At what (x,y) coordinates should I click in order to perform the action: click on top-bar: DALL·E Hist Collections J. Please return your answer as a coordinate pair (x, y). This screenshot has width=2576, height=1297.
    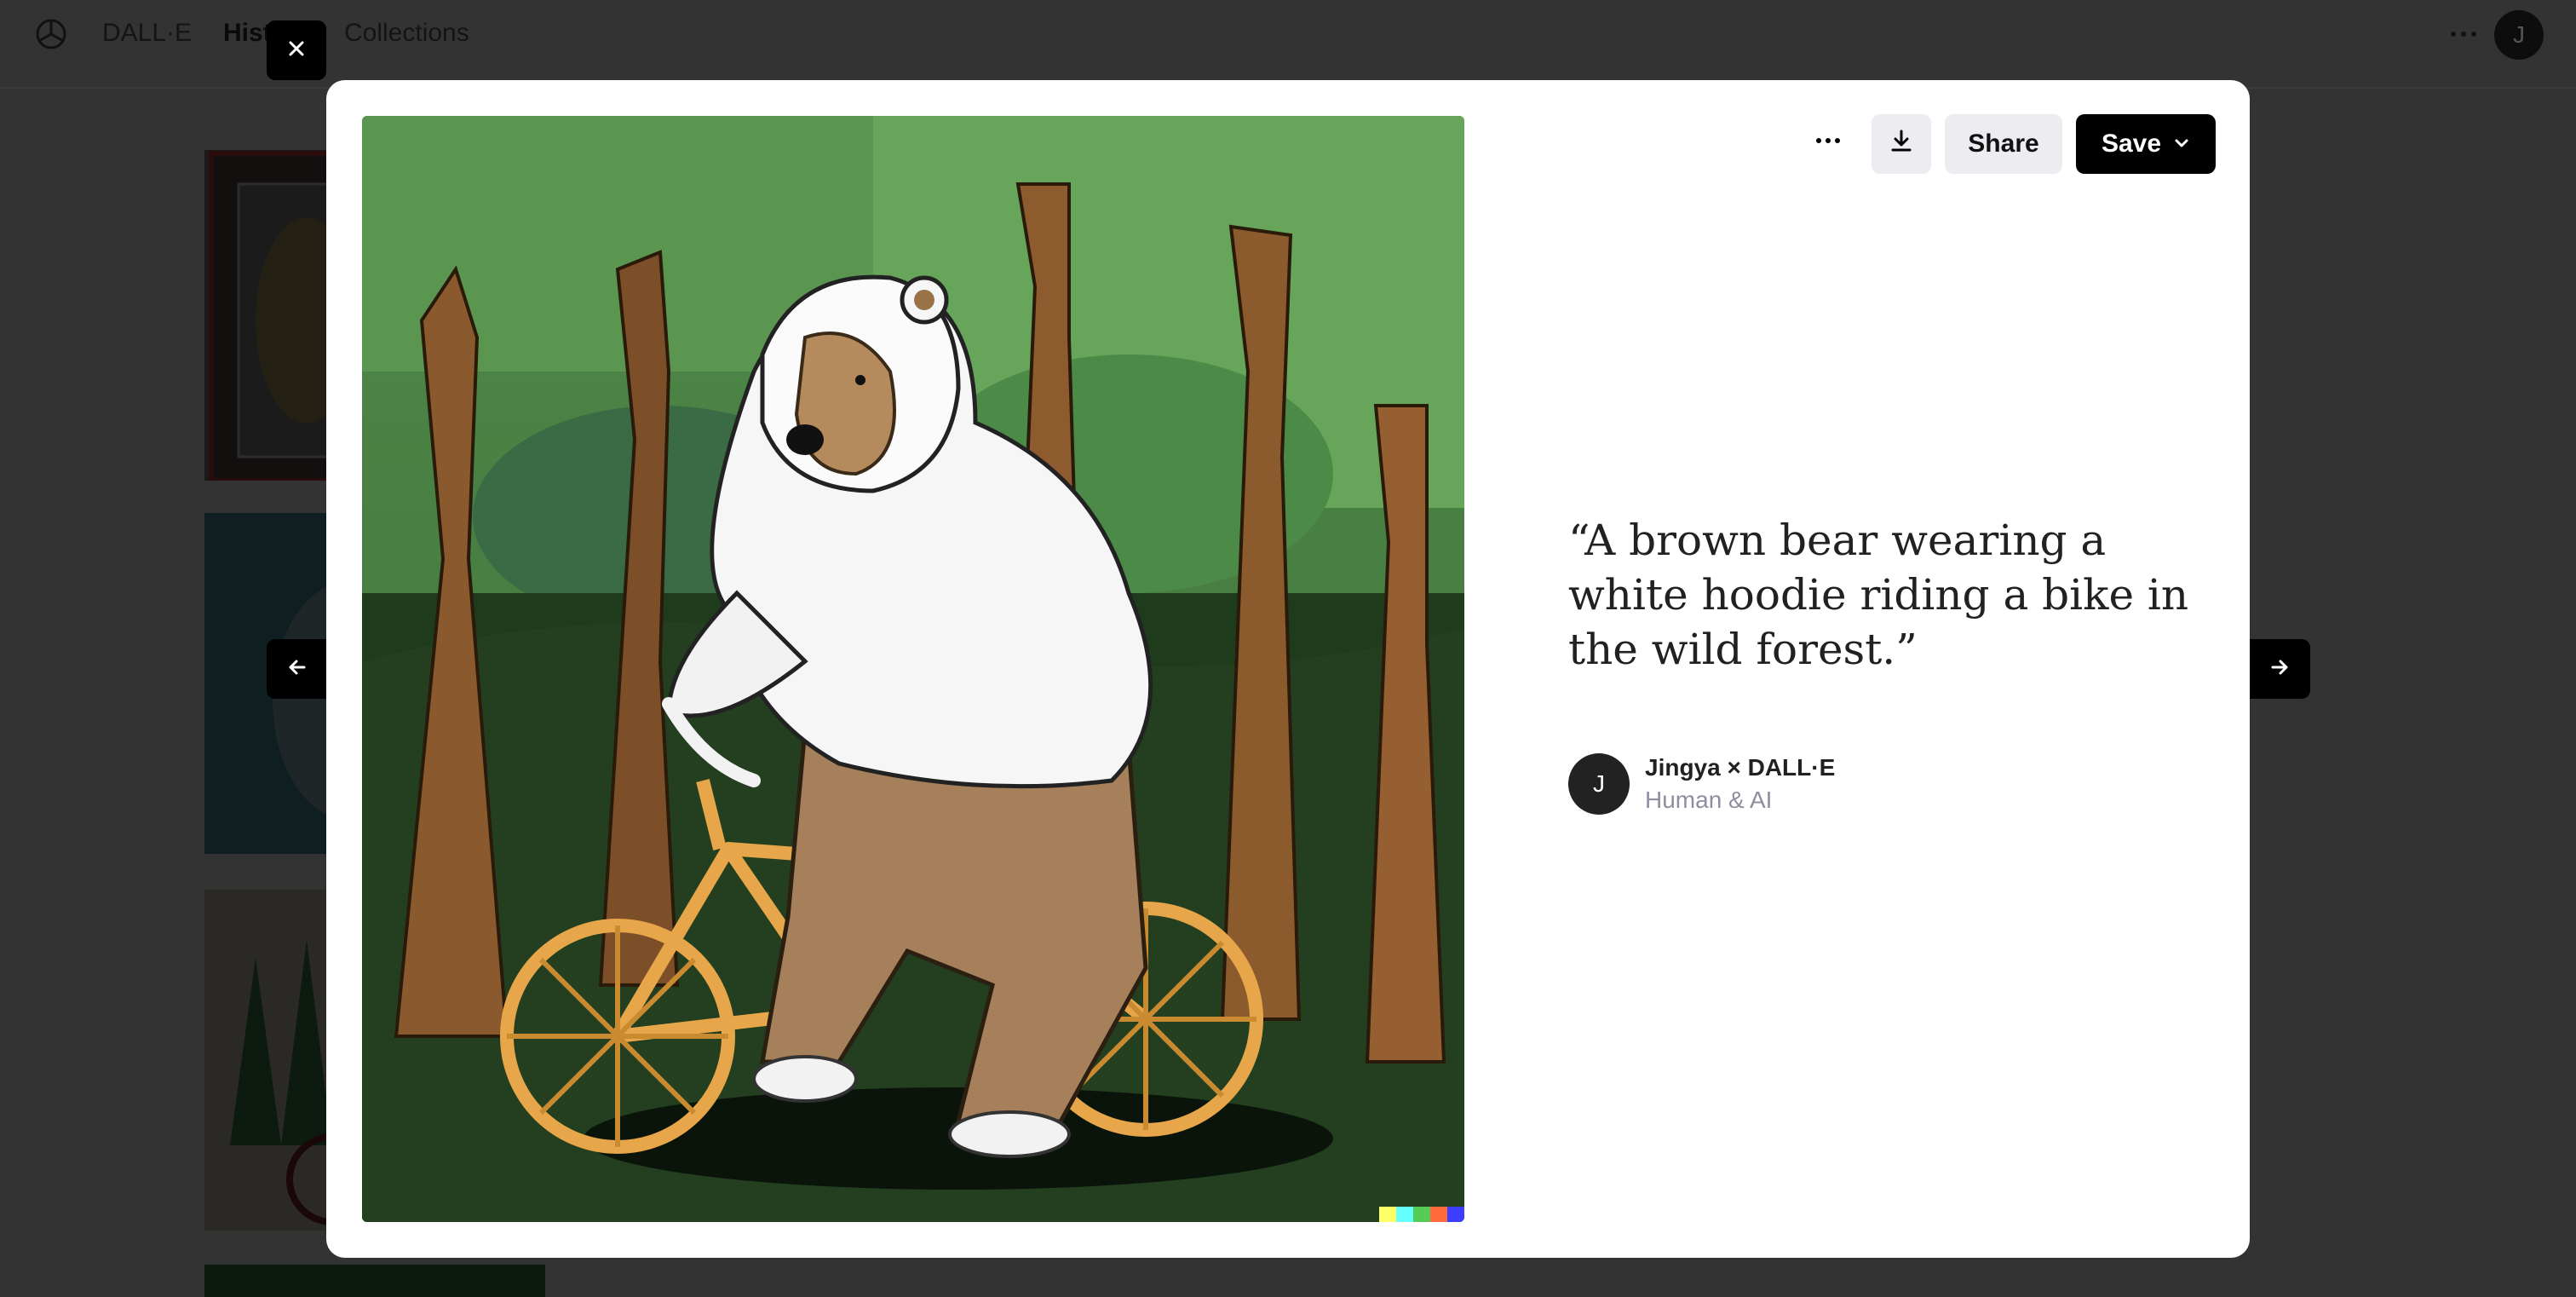
    Looking at the image, I should click on (1288, 44).